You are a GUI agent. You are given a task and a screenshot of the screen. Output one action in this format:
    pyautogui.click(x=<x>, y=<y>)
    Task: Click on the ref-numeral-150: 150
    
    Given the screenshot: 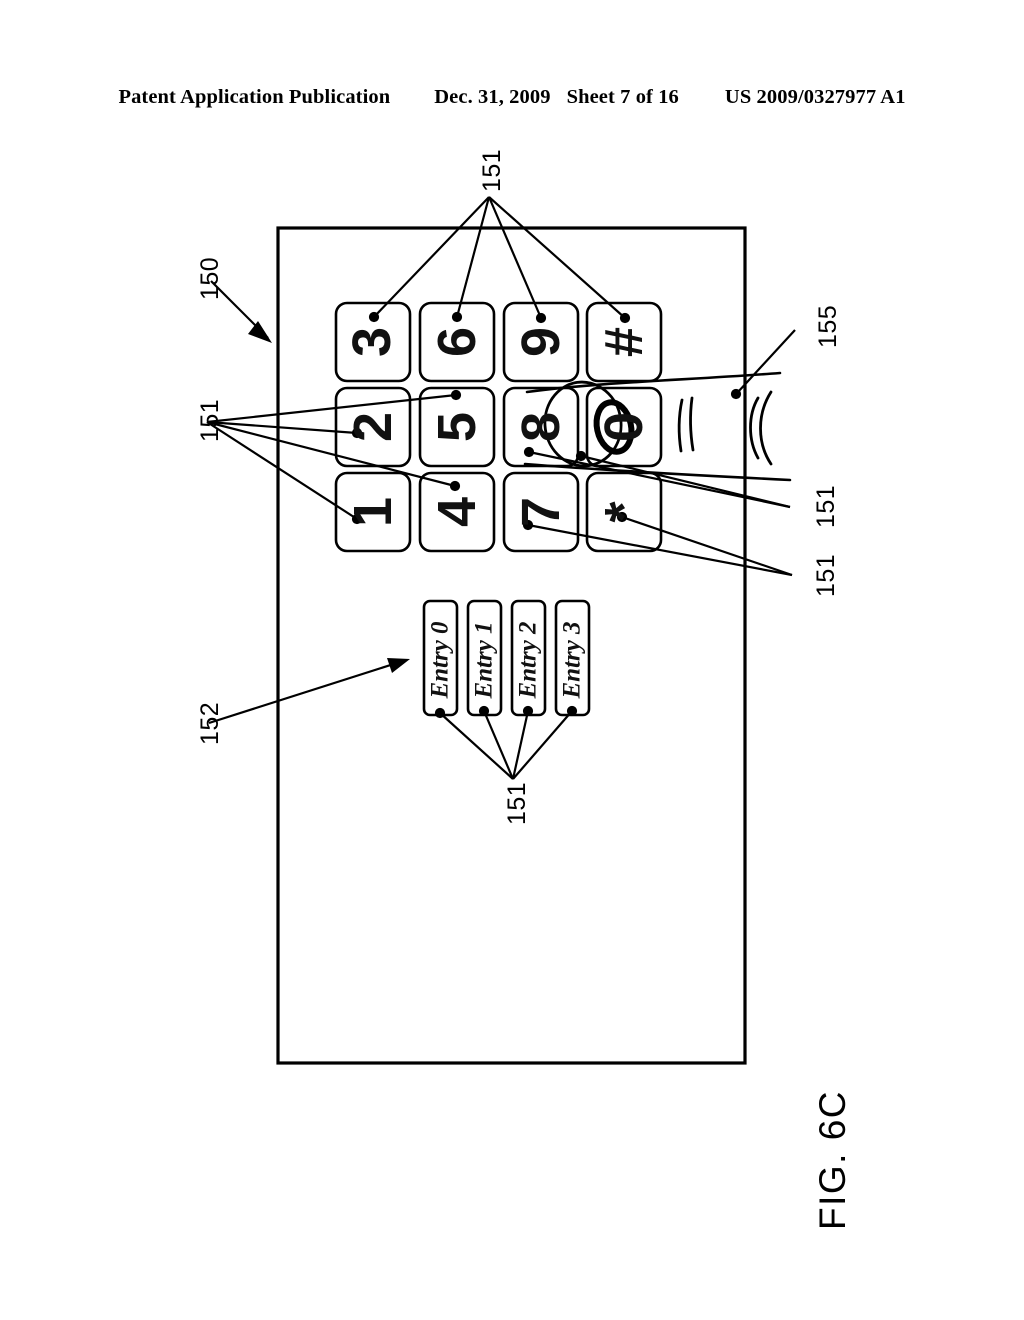 What is the action you would take?
    pyautogui.click(x=210, y=278)
    